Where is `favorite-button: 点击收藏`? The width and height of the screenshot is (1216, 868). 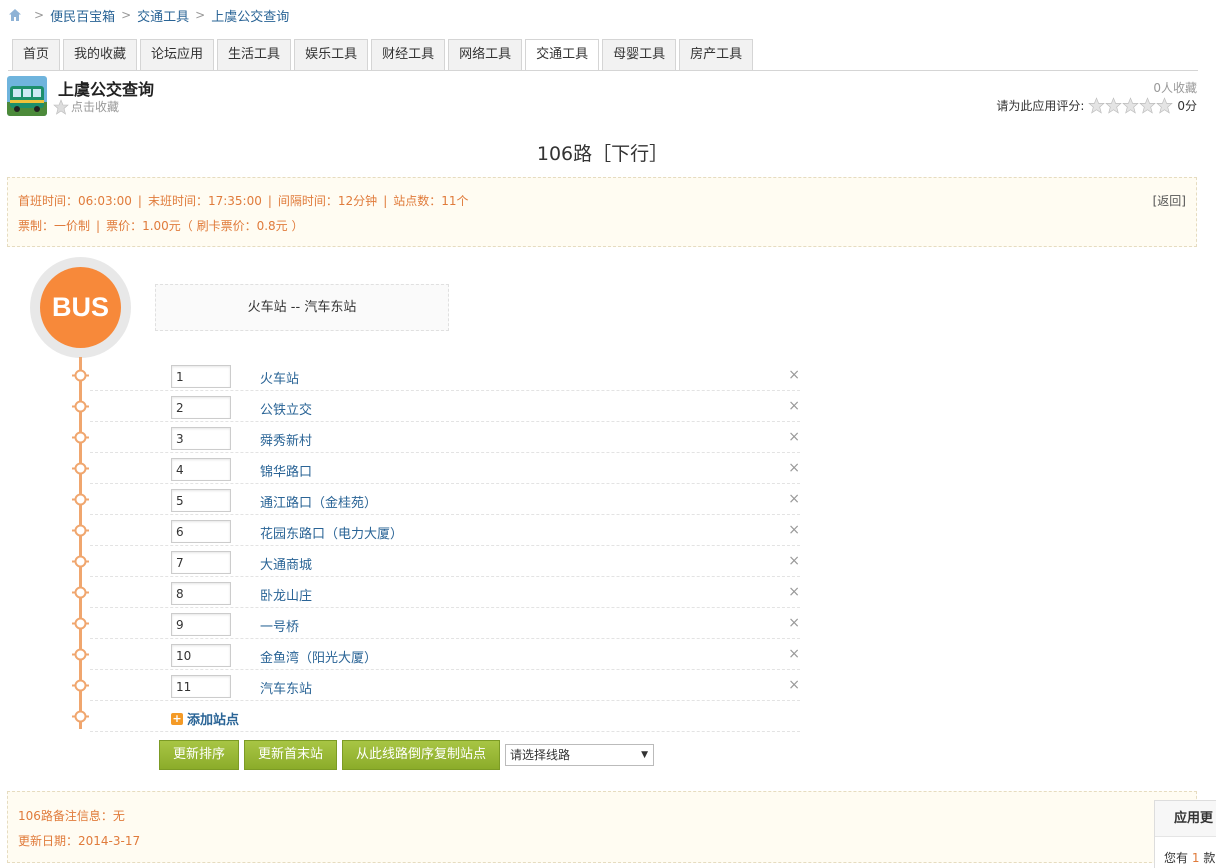 favorite-button: 点击收藏 is located at coordinates (86, 106).